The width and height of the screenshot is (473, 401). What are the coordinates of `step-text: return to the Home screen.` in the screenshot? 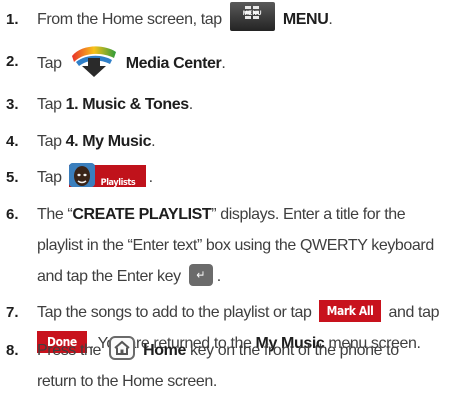 It's located at (127, 381).